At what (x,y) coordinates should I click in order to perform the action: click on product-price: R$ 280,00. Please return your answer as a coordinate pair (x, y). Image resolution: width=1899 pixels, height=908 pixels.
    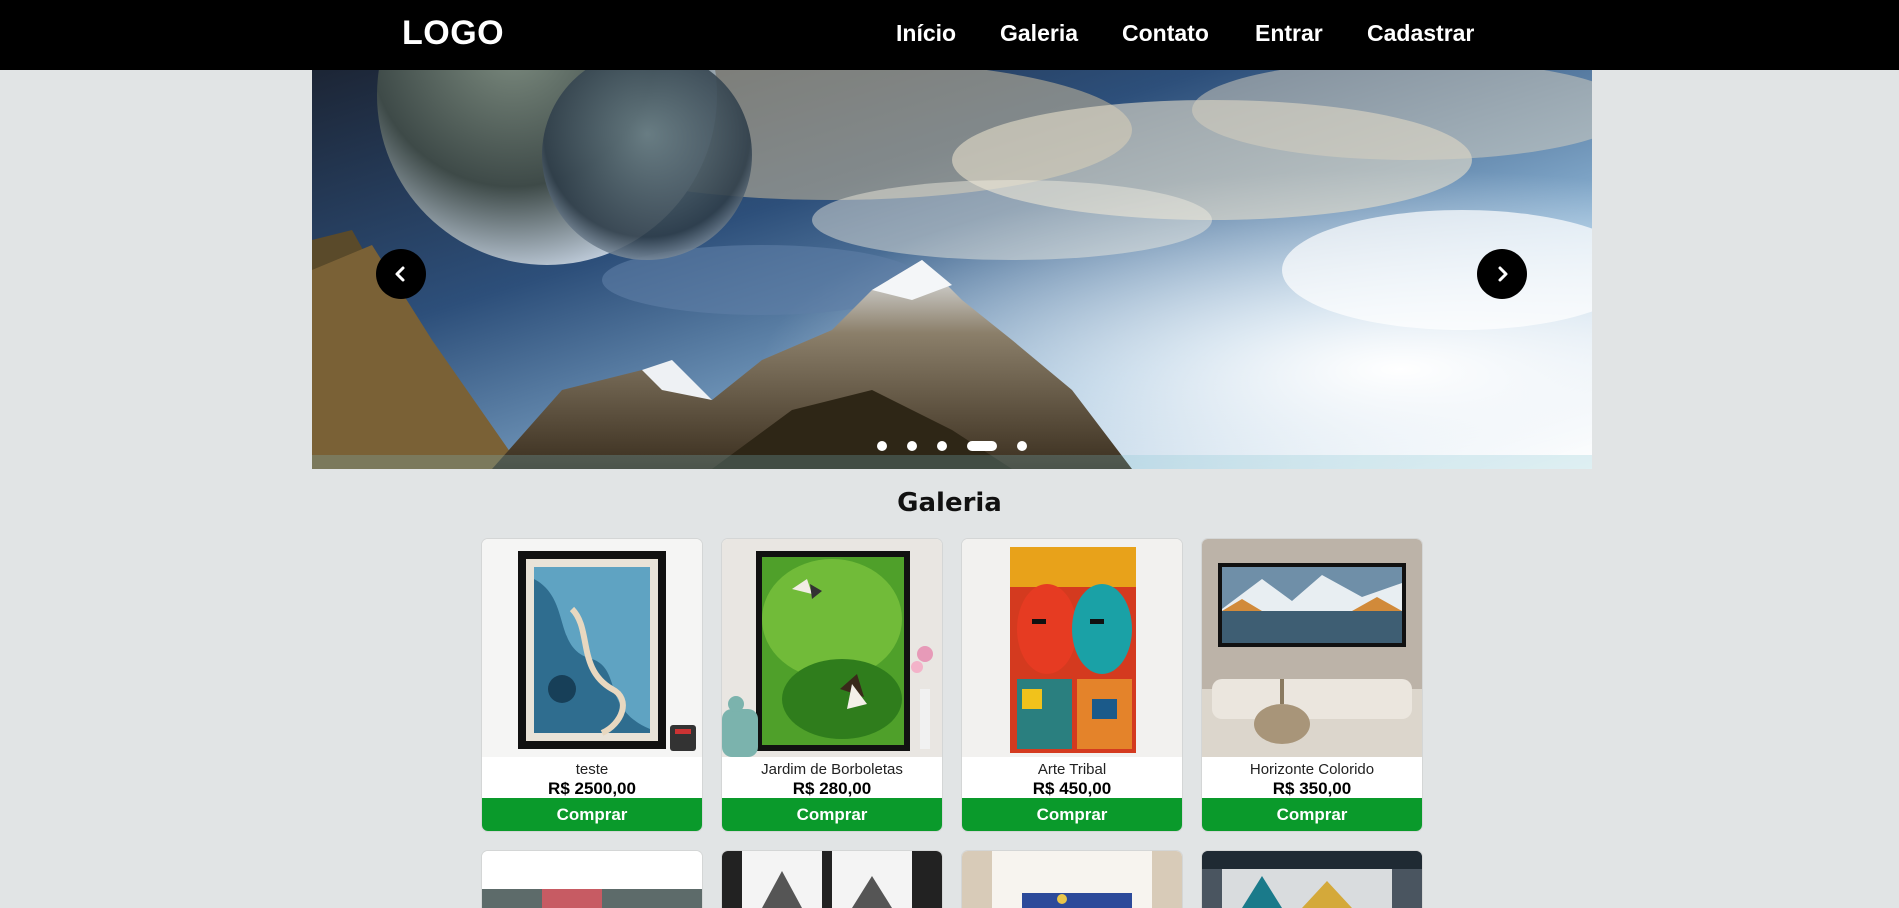
    Looking at the image, I should click on (832, 788).